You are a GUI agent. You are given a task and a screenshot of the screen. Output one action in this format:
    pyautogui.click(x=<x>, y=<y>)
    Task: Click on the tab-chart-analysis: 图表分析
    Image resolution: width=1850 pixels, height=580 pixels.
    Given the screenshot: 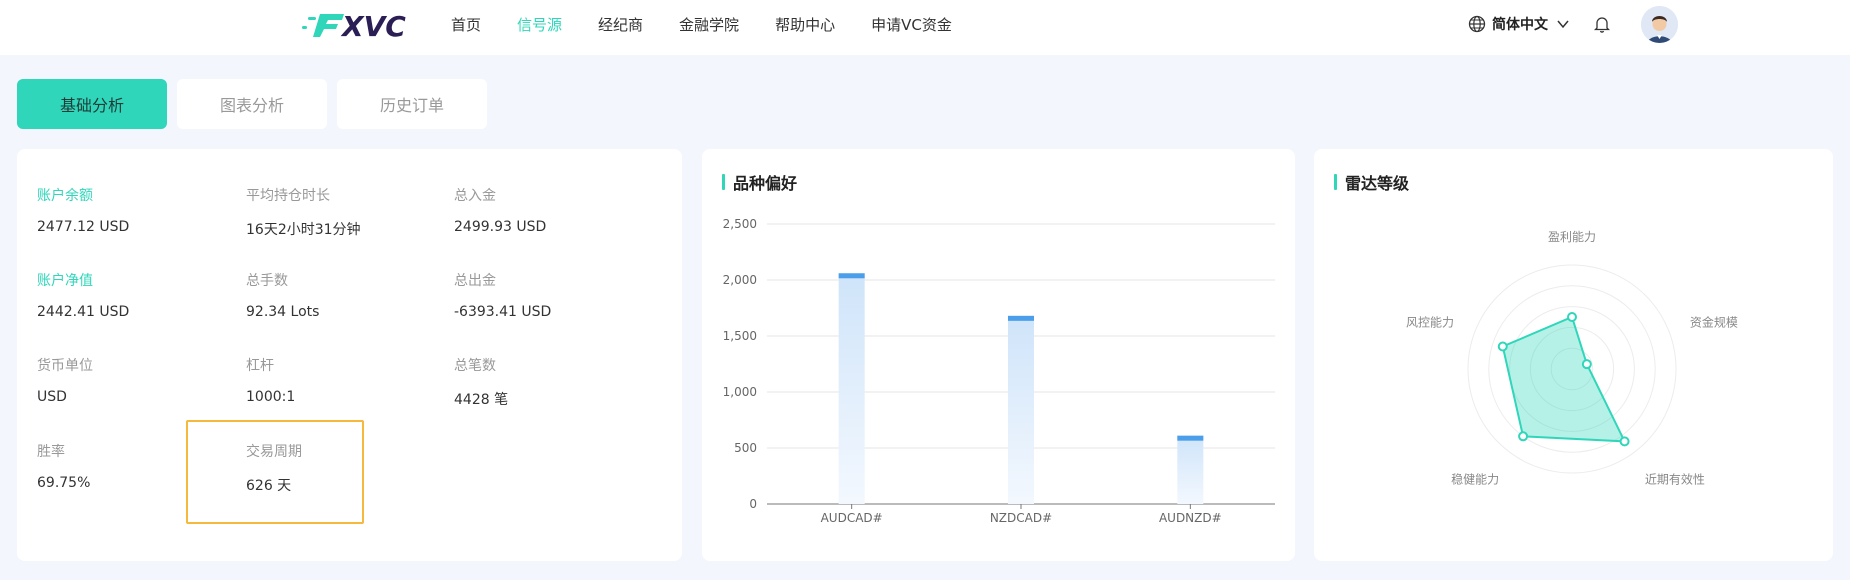 What is the action you would take?
    pyautogui.click(x=252, y=104)
    